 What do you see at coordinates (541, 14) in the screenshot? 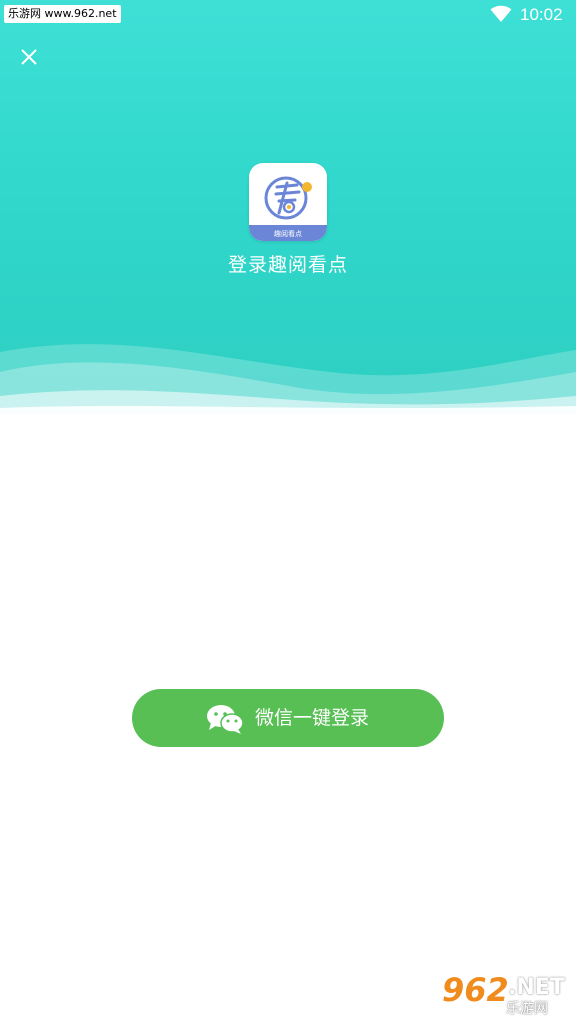
I see `status-time: 10:02` at bounding box center [541, 14].